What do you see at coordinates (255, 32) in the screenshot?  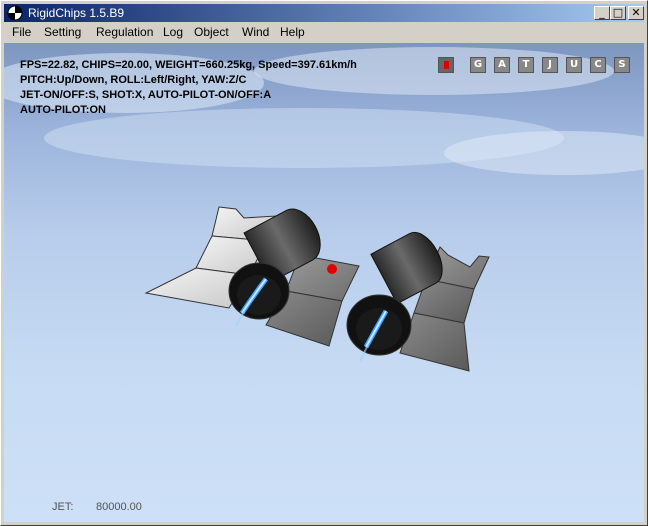 I see `menu-wind: Wind` at bounding box center [255, 32].